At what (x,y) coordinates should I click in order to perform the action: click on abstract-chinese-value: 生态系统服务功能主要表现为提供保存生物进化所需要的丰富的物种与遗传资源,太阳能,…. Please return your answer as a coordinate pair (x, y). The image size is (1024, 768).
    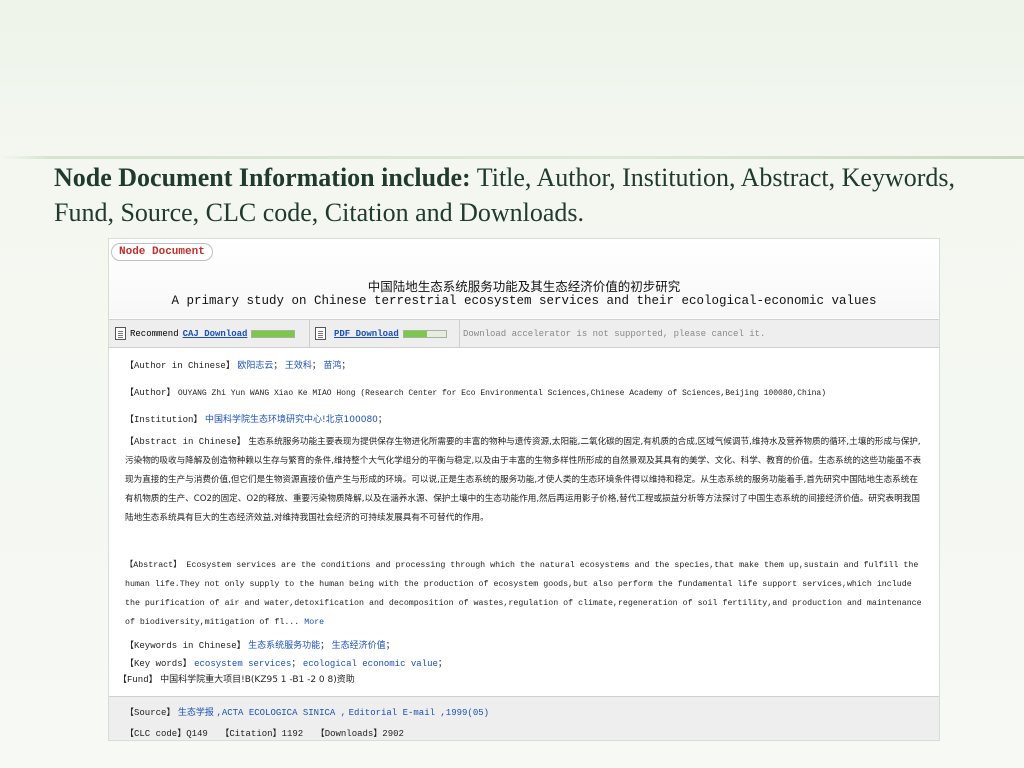
    Looking at the image, I should click on (523, 480).